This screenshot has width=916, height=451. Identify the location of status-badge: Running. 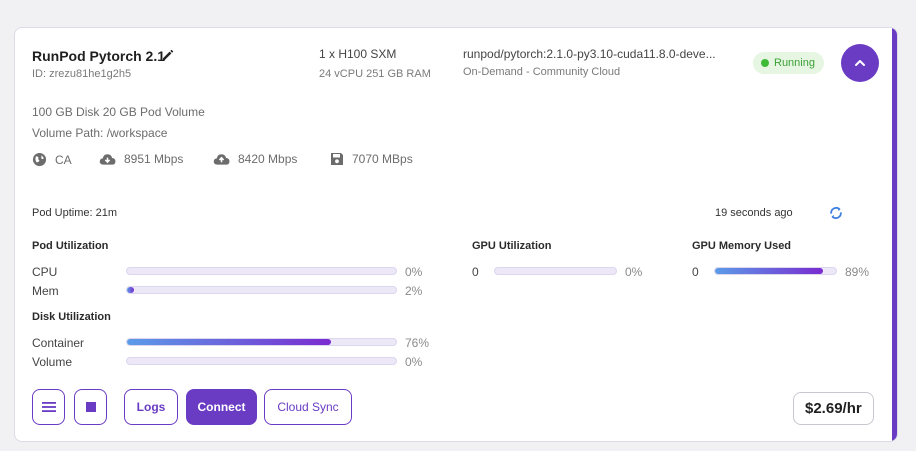
(788, 63).